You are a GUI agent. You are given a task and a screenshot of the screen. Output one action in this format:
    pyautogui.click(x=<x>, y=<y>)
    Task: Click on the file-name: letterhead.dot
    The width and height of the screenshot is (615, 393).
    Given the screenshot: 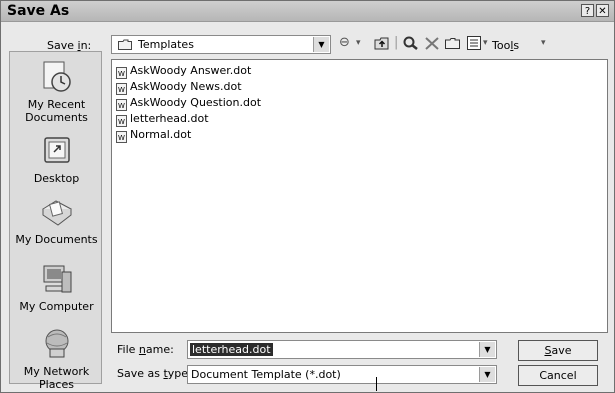 What is the action you would take?
    pyautogui.click(x=169, y=118)
    